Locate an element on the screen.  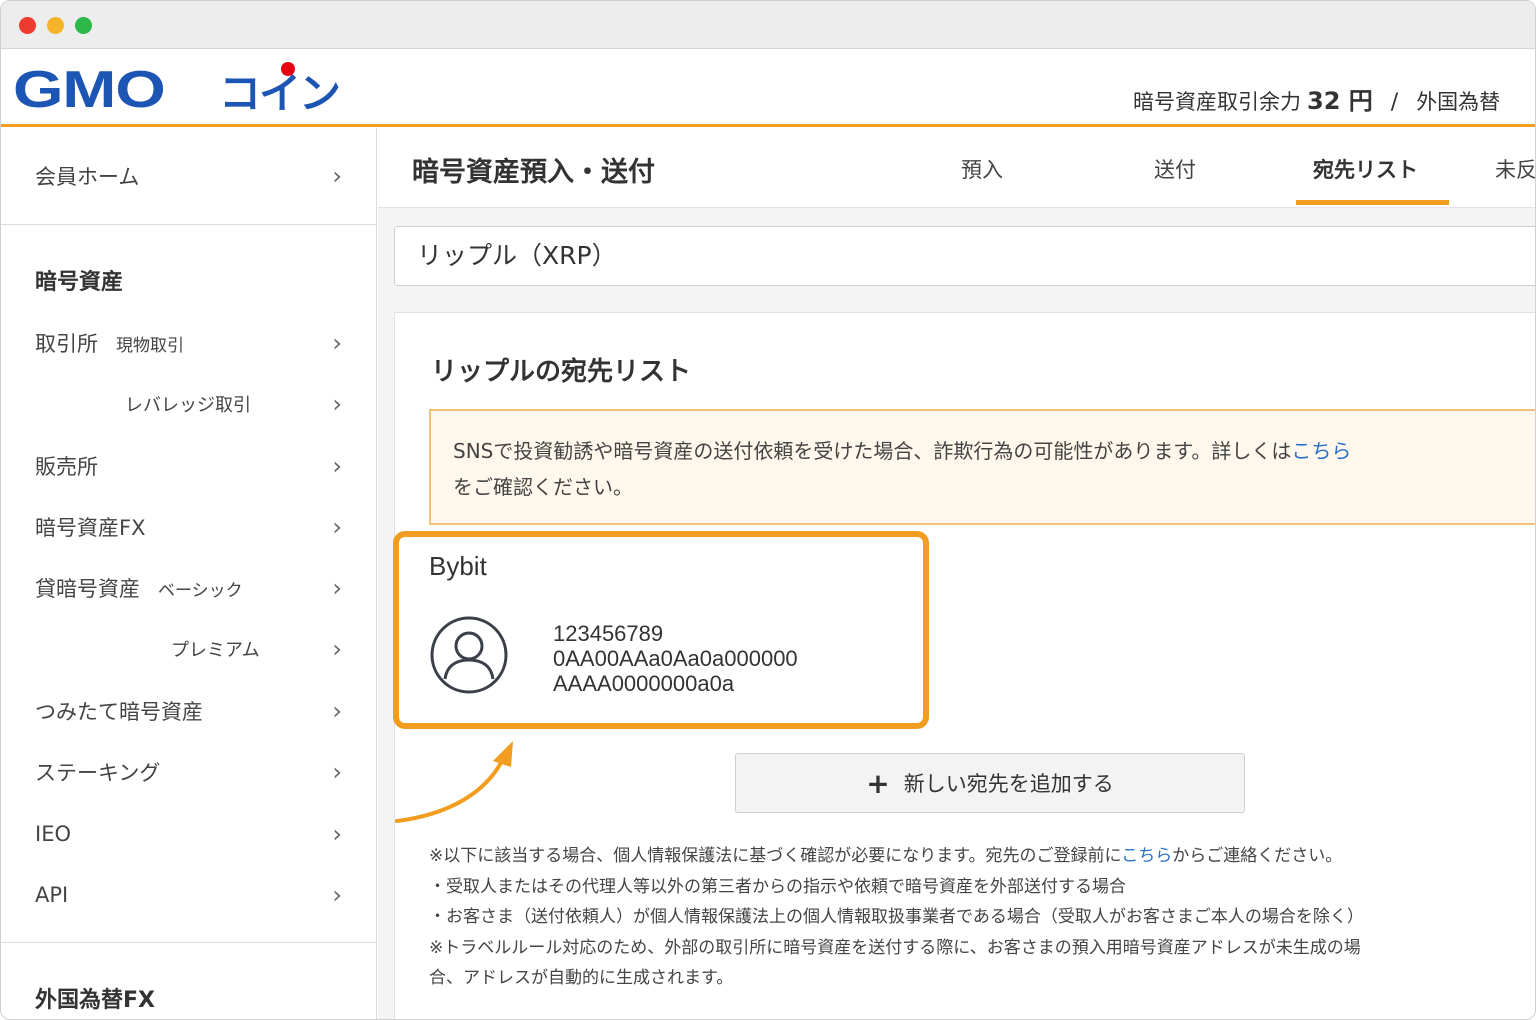
tab-address-list: 宛先リスト is located at coordinates (1365, 169).